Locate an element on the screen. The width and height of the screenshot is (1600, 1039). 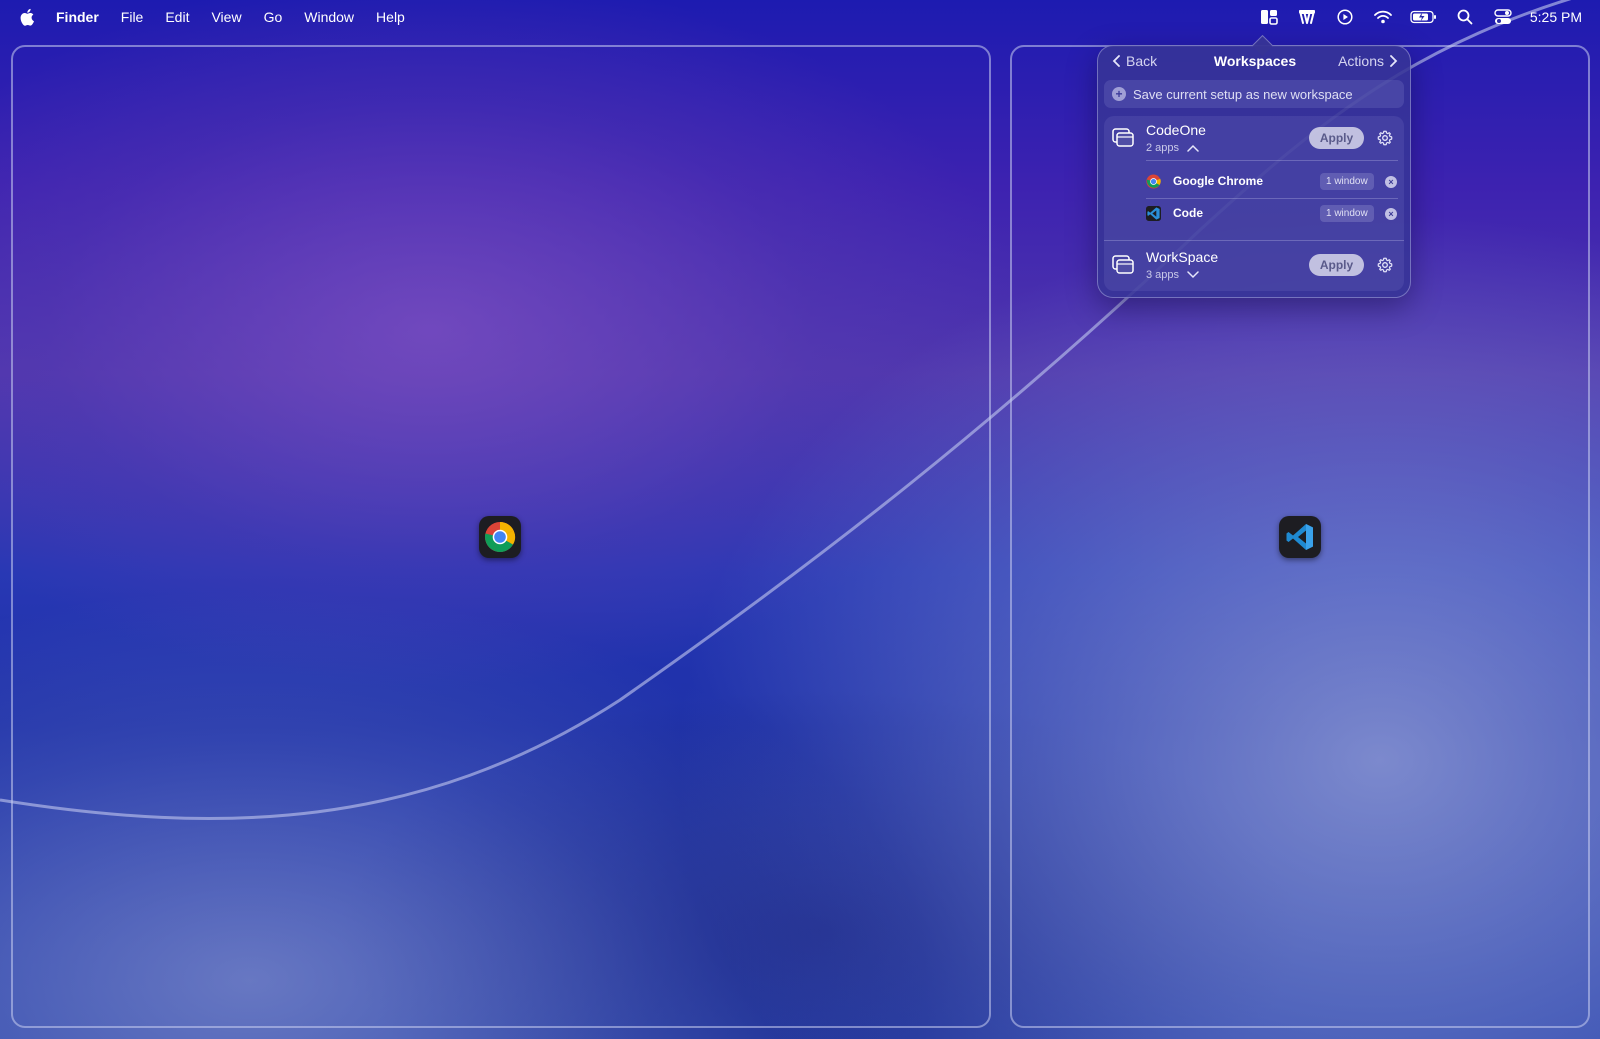
play-icon is located at coordinates (1345, 17).